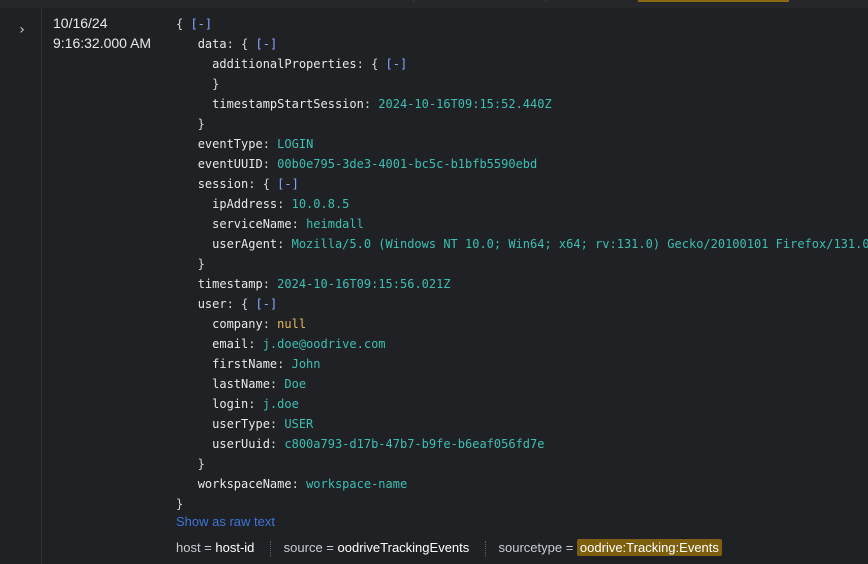  Describe the element at coordinates (230, 404) in the screenshot. I see `json-key: login` at that location.